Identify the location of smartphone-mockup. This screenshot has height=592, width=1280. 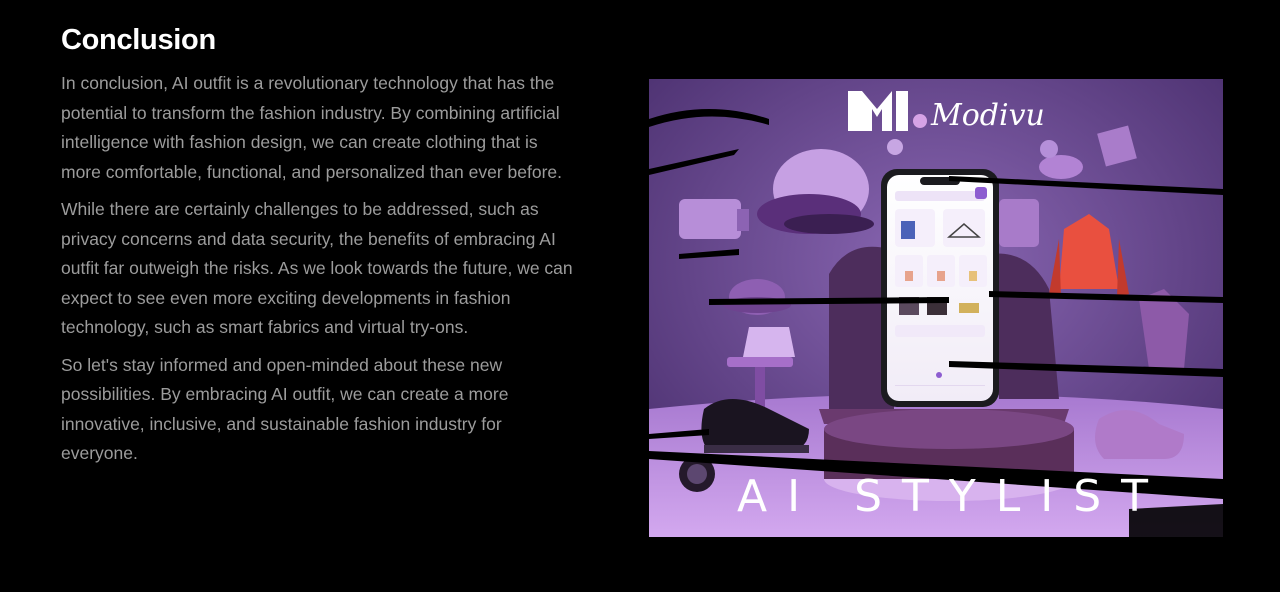
(940, 288).